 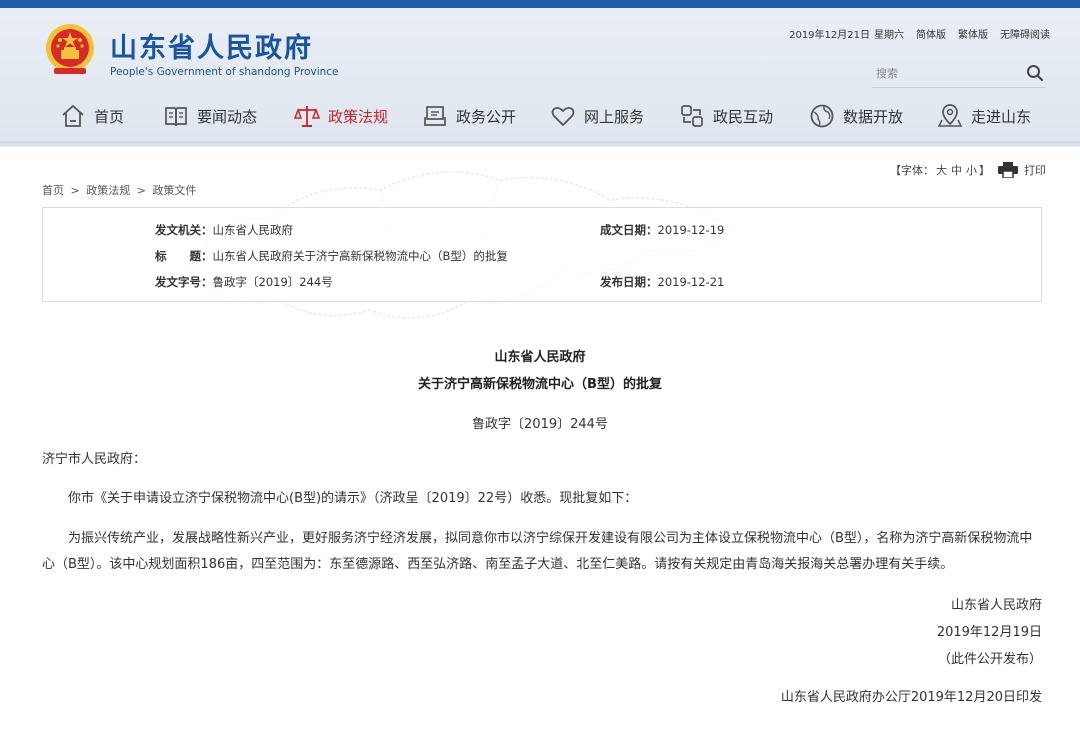 What do you see at coordinates (94, 459) in the screenshot?
I see `document-recipient: 济宁市人民政府：` at bounding box center [94, 459].